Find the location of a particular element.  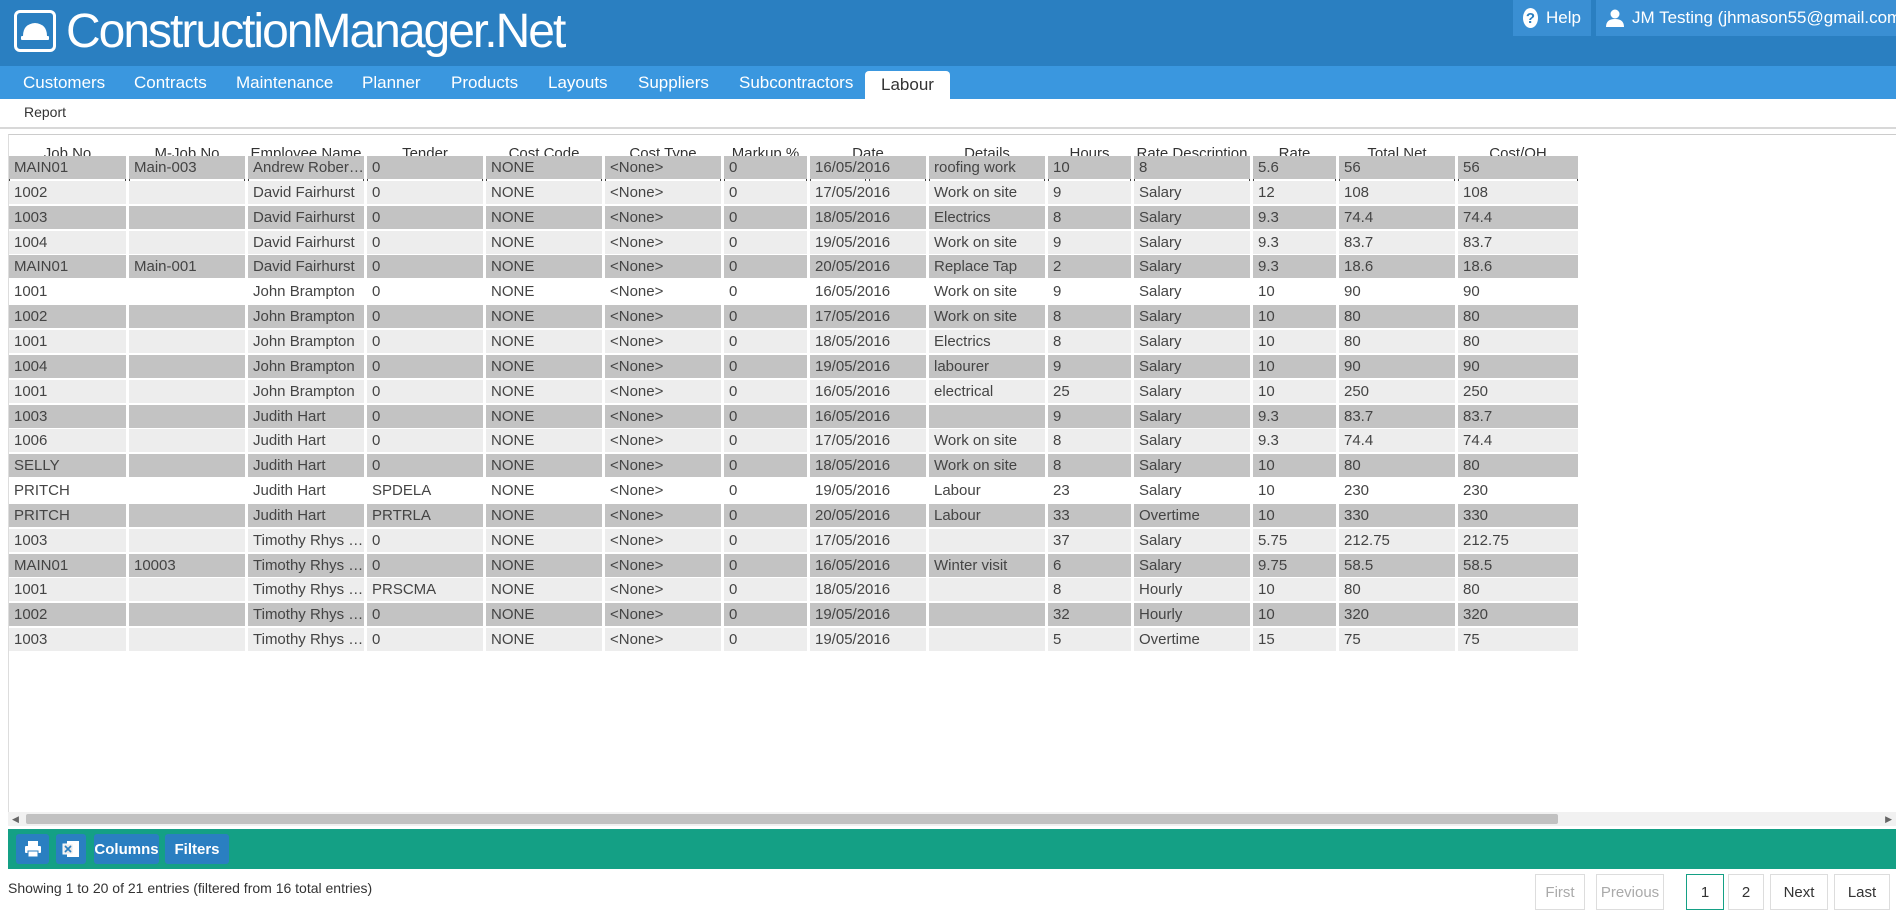

table-cell: SELLY is located at coordinates (67, 466).